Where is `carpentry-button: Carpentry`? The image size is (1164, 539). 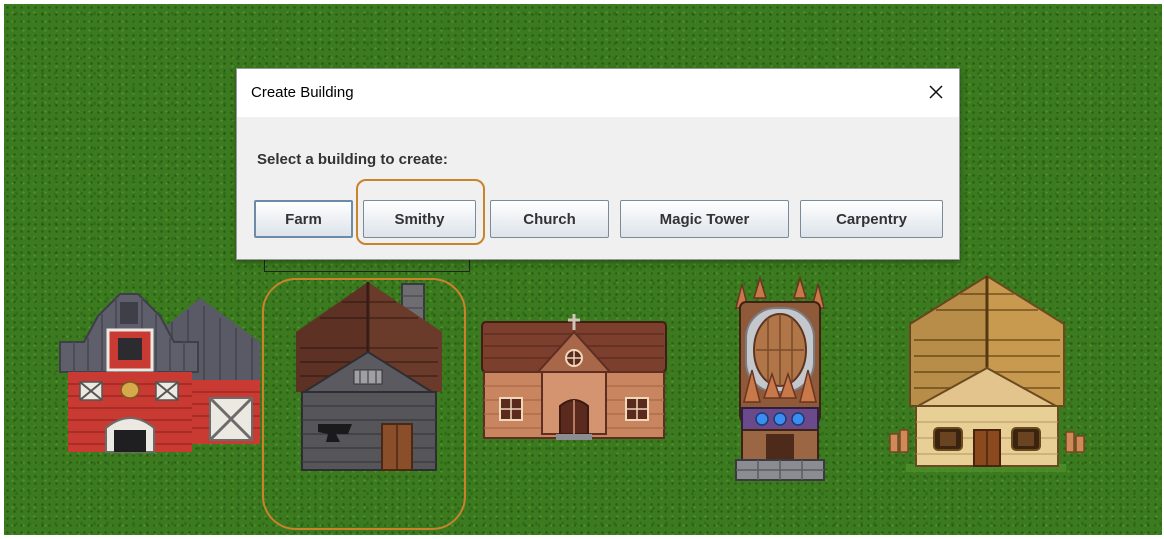 carpentry-button: Carpentry is located at coordinates (871, 219).